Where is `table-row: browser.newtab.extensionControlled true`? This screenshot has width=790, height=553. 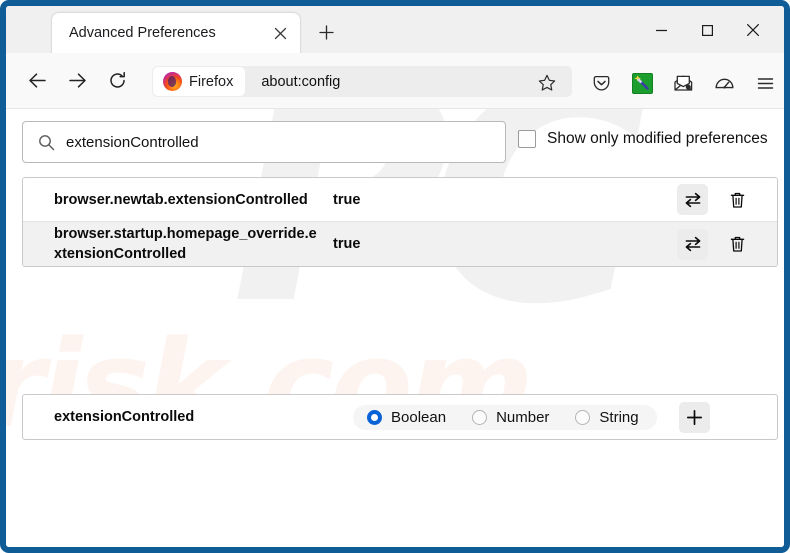
table-row: browser.newtab.extensionControlled true is located at coordinates (400, 200).